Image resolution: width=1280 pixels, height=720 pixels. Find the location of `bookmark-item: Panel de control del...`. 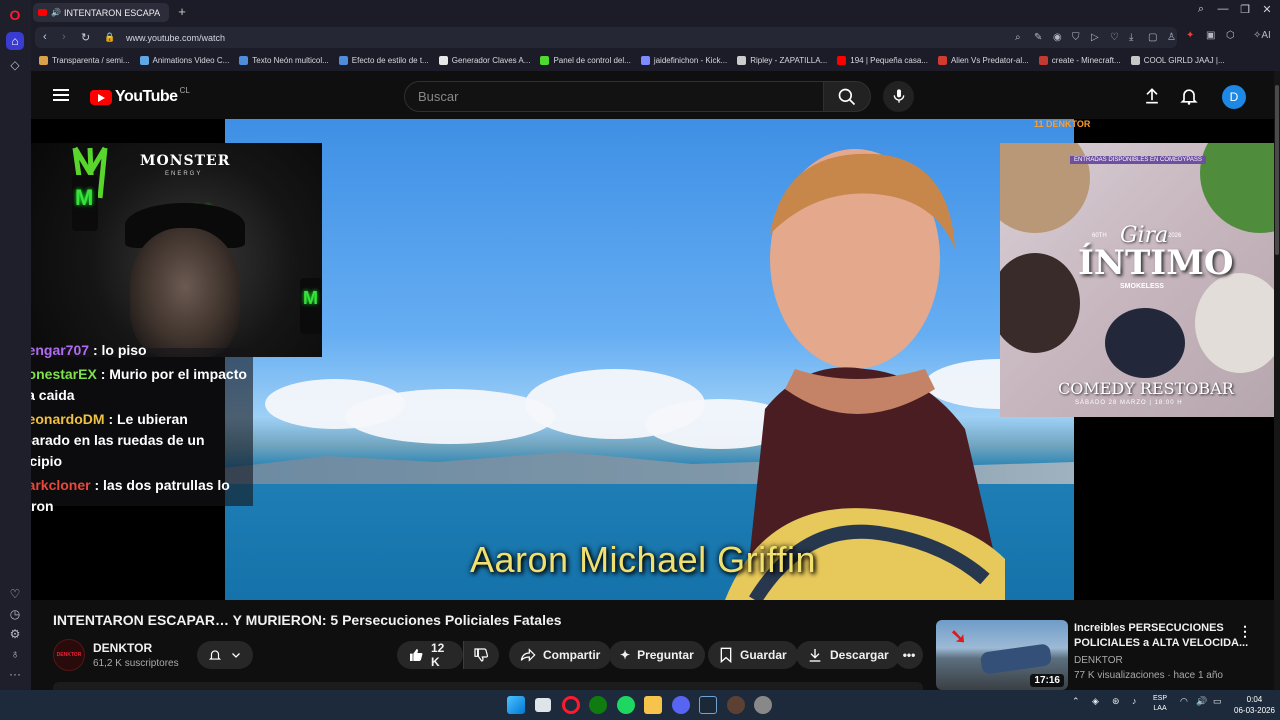

bookmark-item: Panel de control del... is located at coordinates (585, 60).